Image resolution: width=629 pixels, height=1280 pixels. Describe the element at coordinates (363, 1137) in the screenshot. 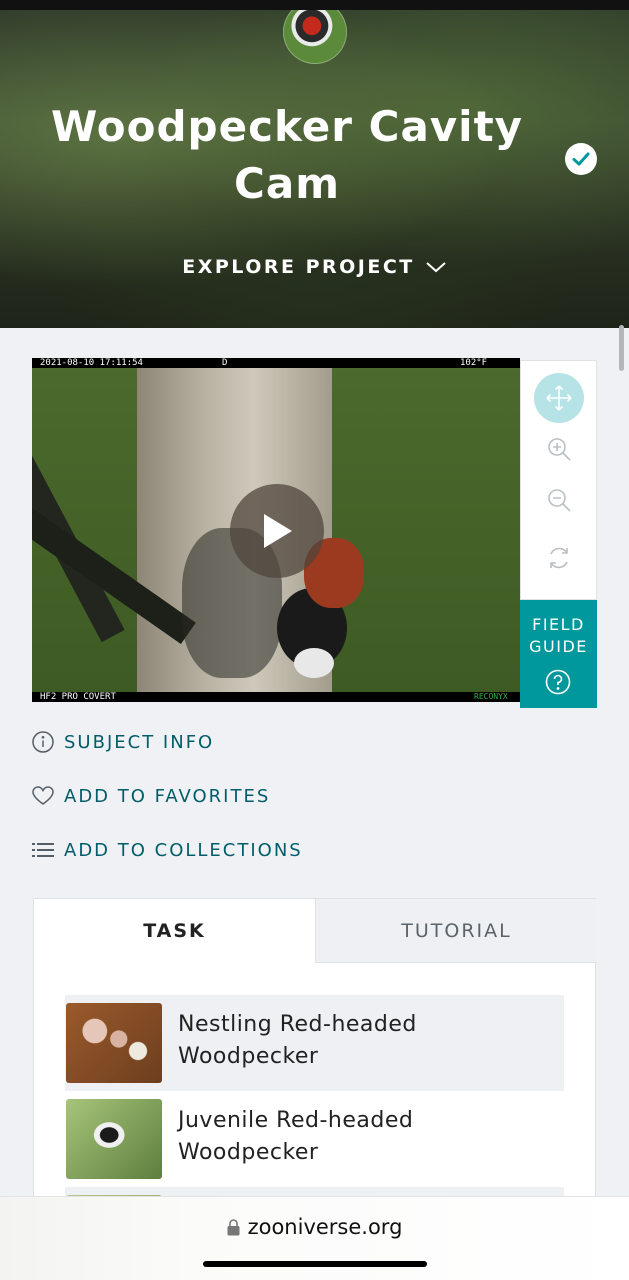

I see `choice-label: Juvenile Red-headed Woodpecker` at that location.